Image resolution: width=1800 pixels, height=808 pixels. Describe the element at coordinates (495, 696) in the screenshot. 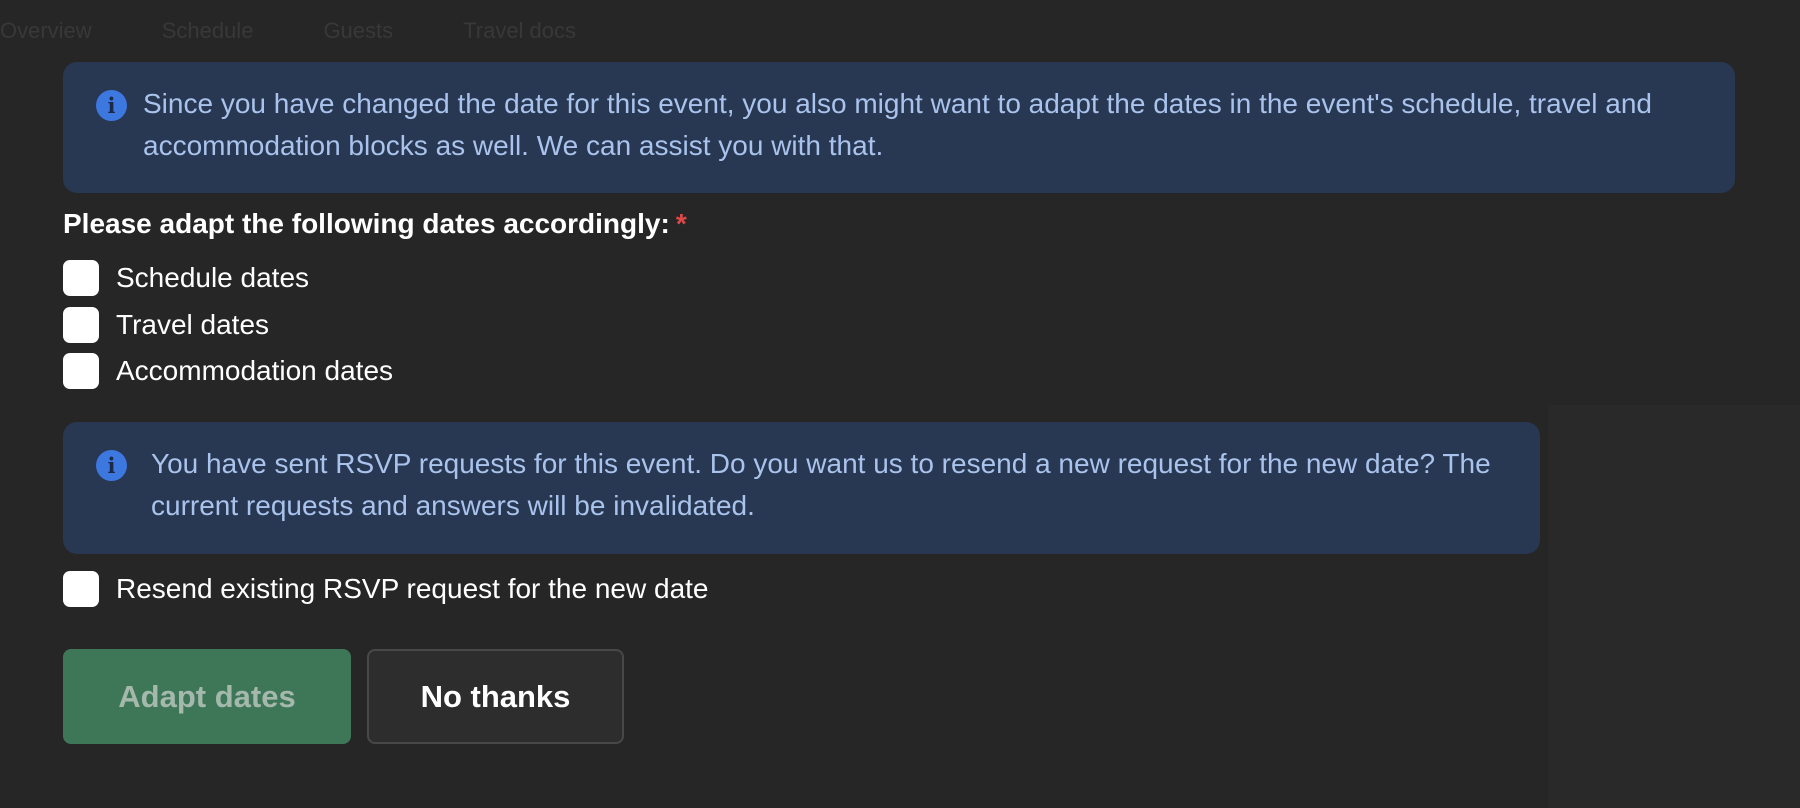

I see `no-thanks-button: No thanks` at that location.